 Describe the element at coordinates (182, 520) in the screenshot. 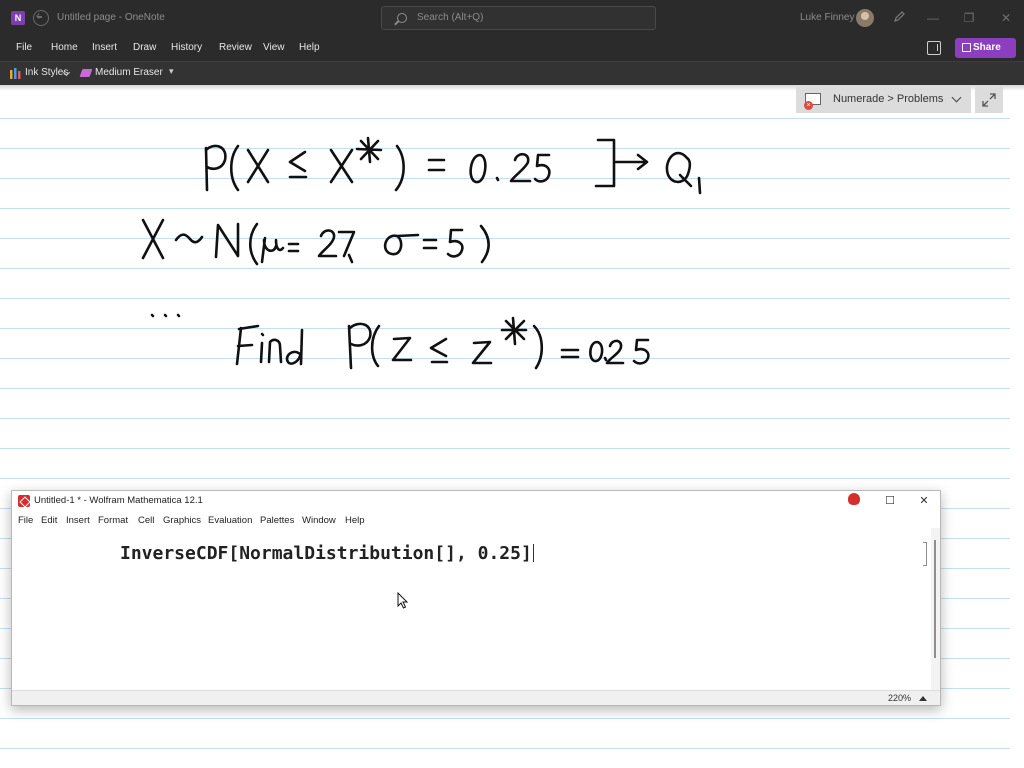

I see `menu-graphics: Graphics` at that location.